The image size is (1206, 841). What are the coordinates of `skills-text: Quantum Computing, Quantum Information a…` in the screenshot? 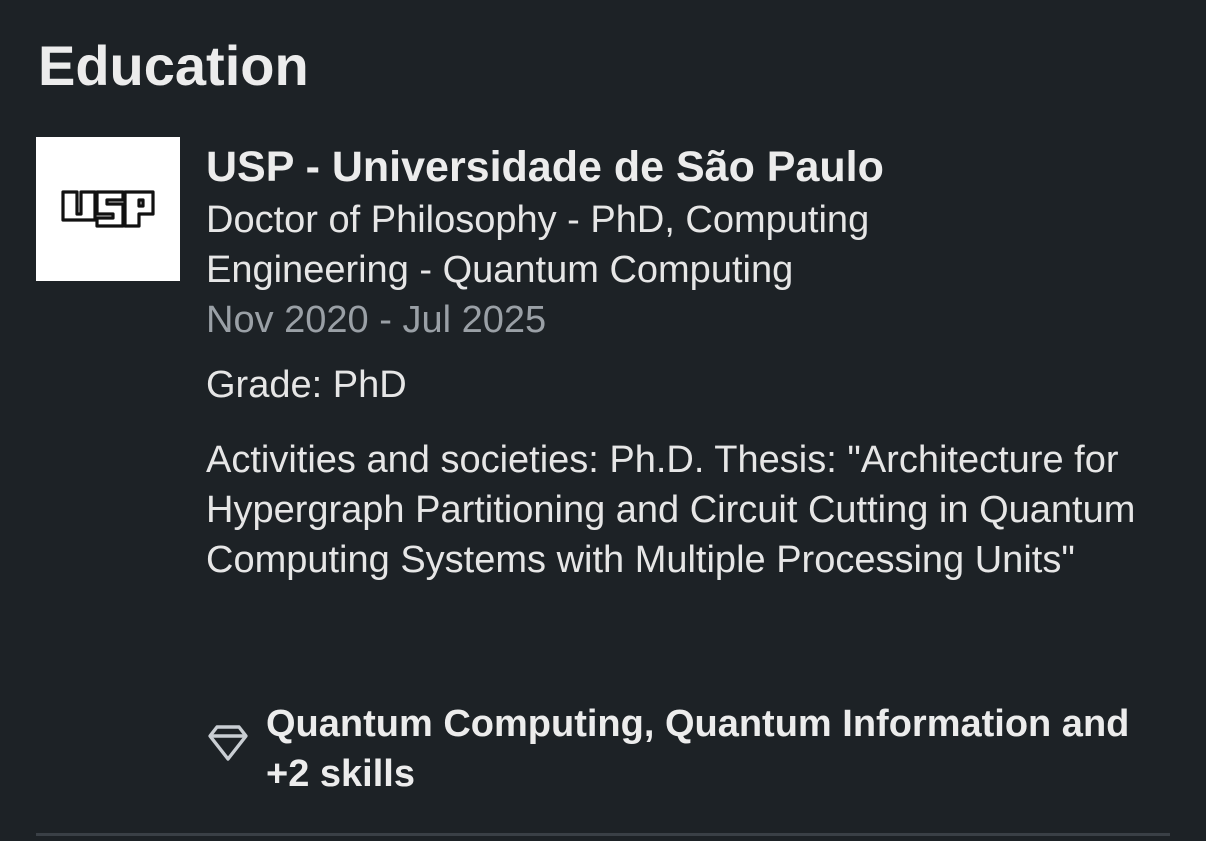 It's located at (698, 749).